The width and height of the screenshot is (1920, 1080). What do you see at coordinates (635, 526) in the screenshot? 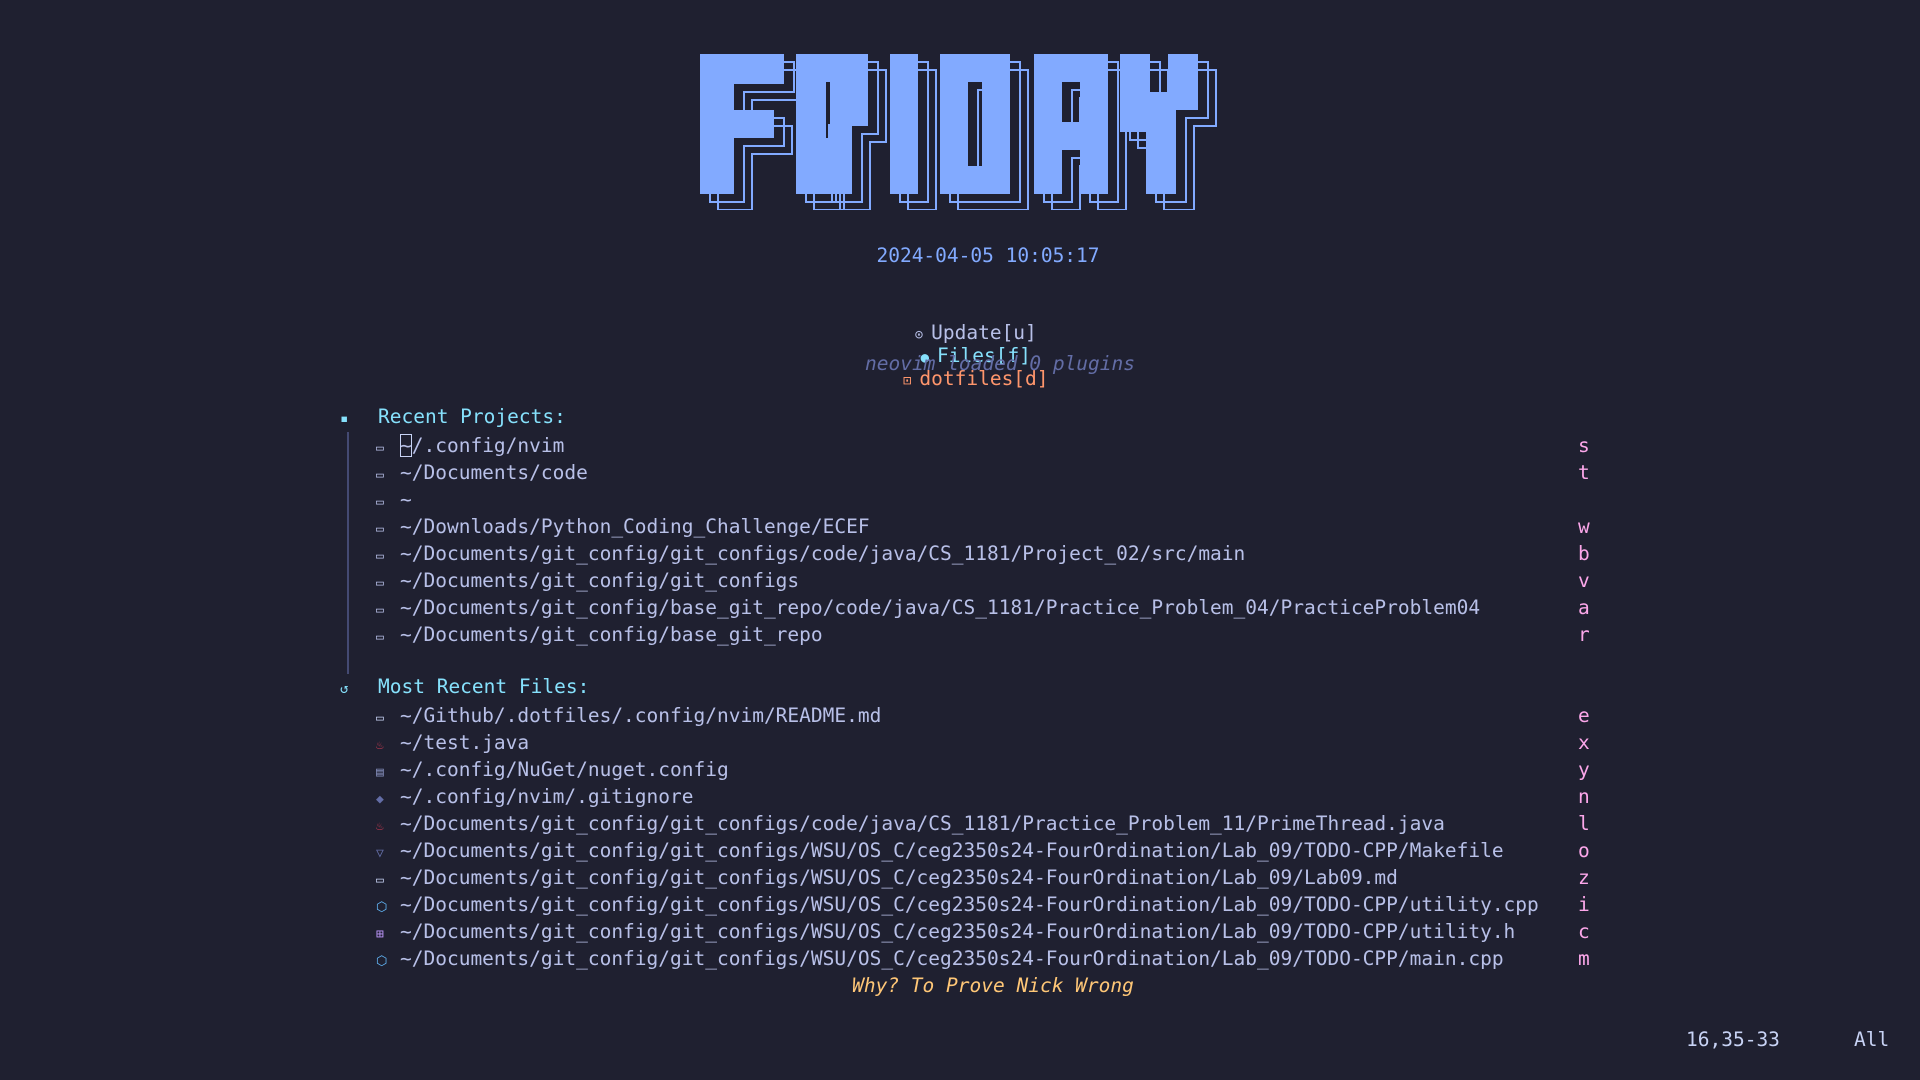
I see `project-path: ~/Downloads/Python_Coding_Challenge/ECEF` at bounding box center [635, 526].